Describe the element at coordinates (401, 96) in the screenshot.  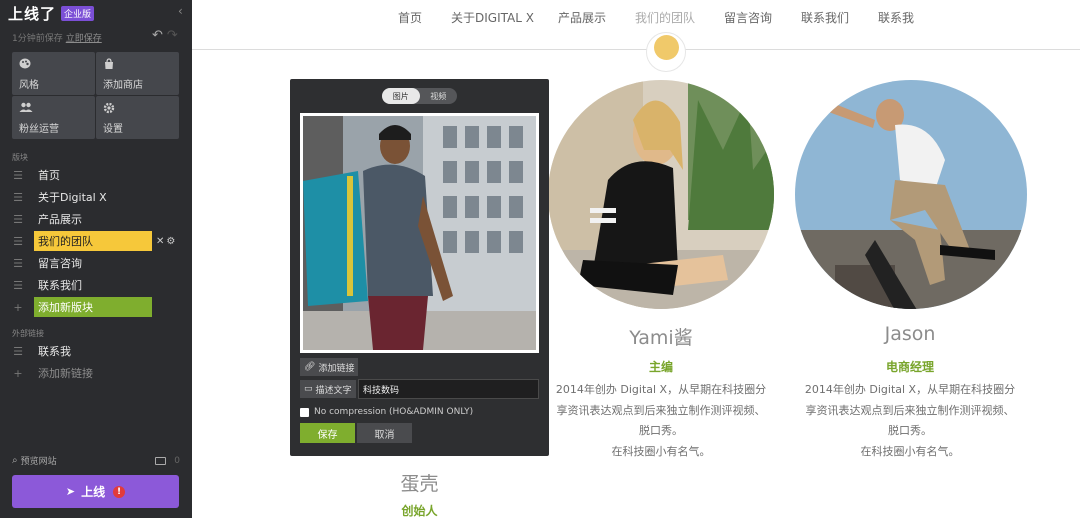
I see `tab-image: 图片` at that location.